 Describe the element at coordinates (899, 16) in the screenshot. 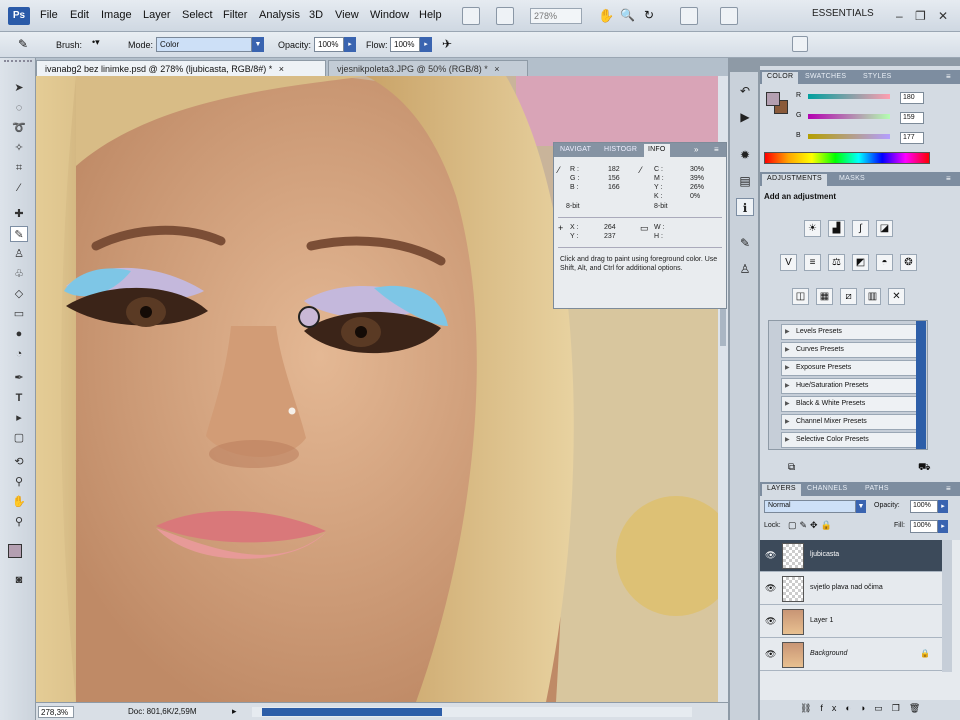

I see `minimize-button: –` at that location.